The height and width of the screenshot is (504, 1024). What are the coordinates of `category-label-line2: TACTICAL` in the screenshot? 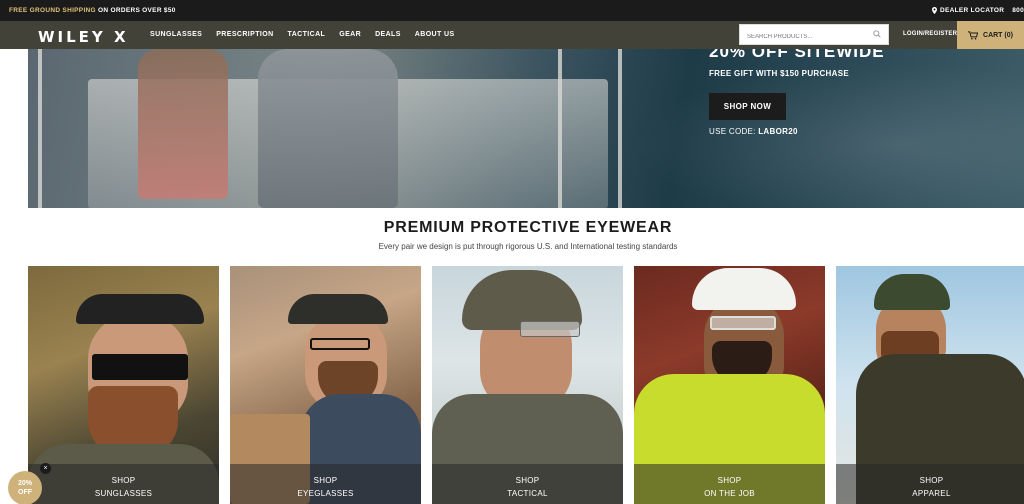 It's located at (527, 493).